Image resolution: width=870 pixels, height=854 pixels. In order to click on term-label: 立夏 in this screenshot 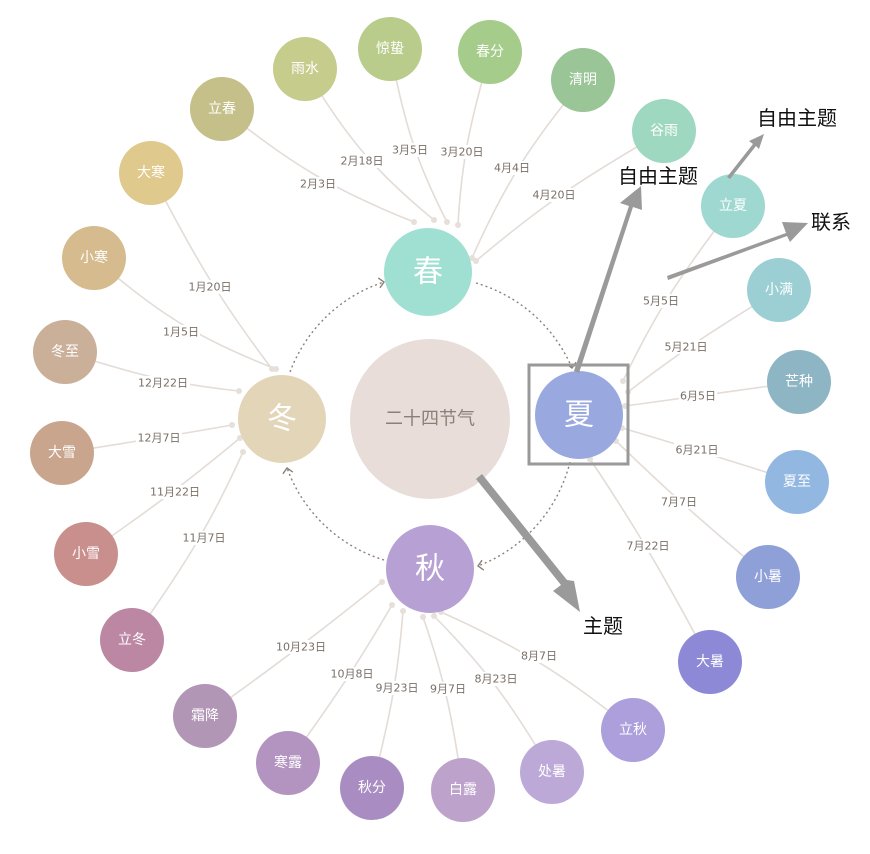, I will do `click(733, 206)`.